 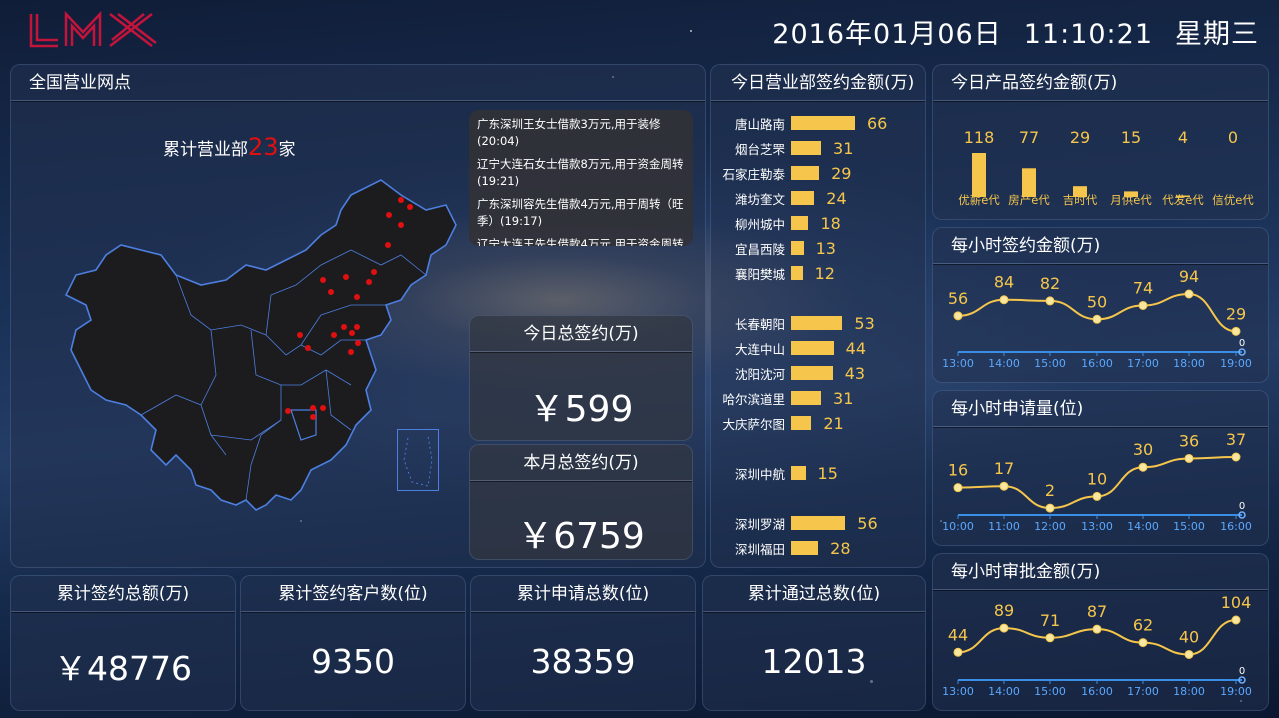 I want to click on dept-bar-row: 石家庄勒泰 29, so click(x=781, y=173).